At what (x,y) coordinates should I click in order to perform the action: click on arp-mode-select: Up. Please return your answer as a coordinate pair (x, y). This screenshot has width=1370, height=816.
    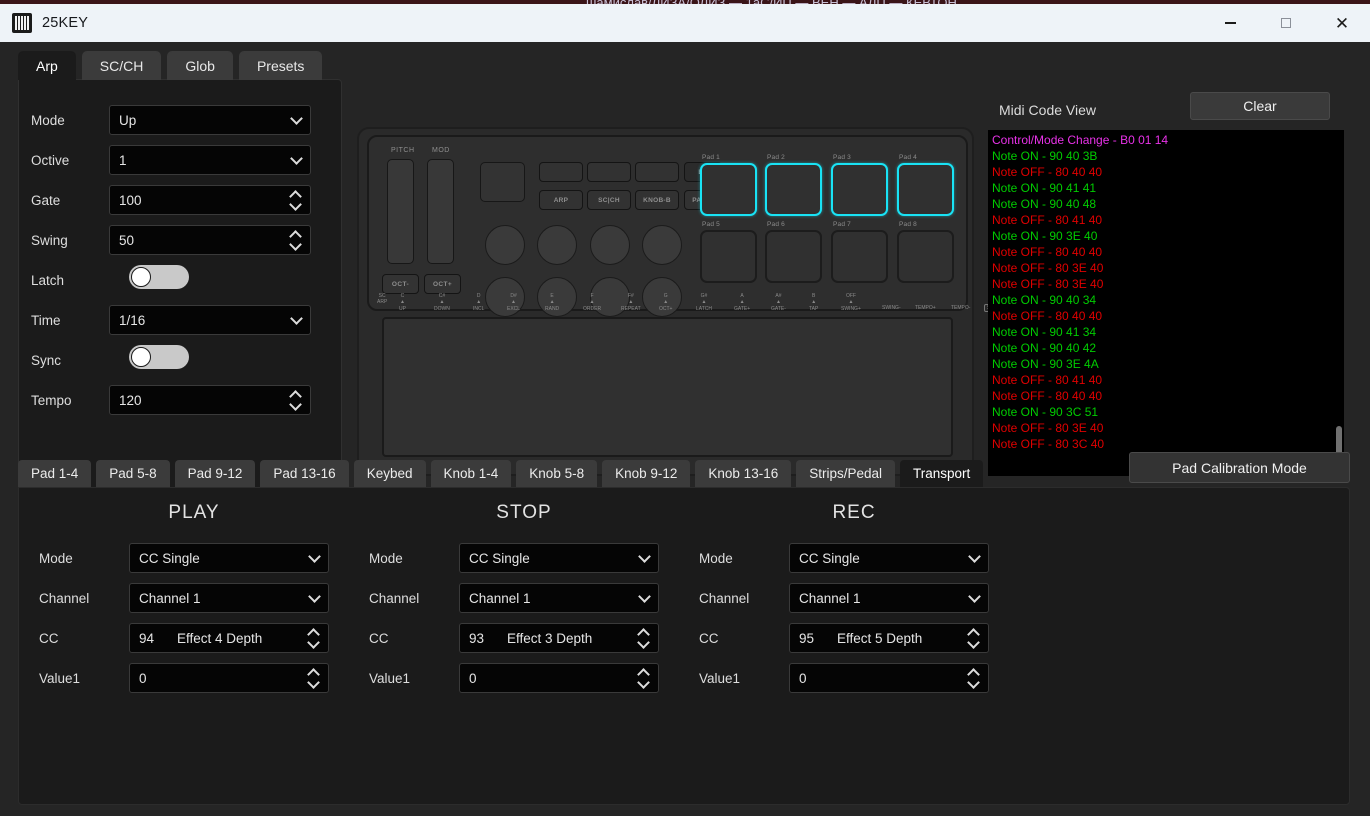
    Looking at the image, I should click on (210, 120).